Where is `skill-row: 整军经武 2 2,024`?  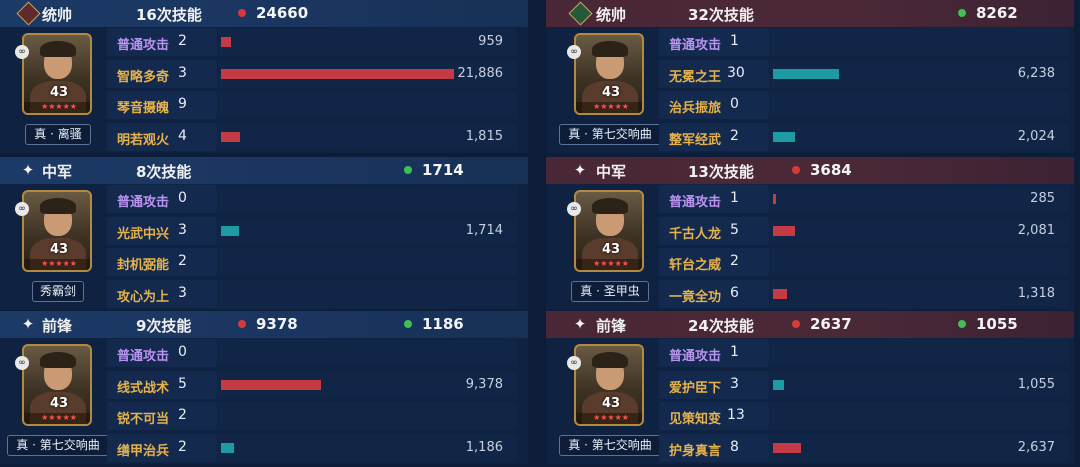 skill-row: 整军经武 2 2,024 is located at coordinates (869, 137).